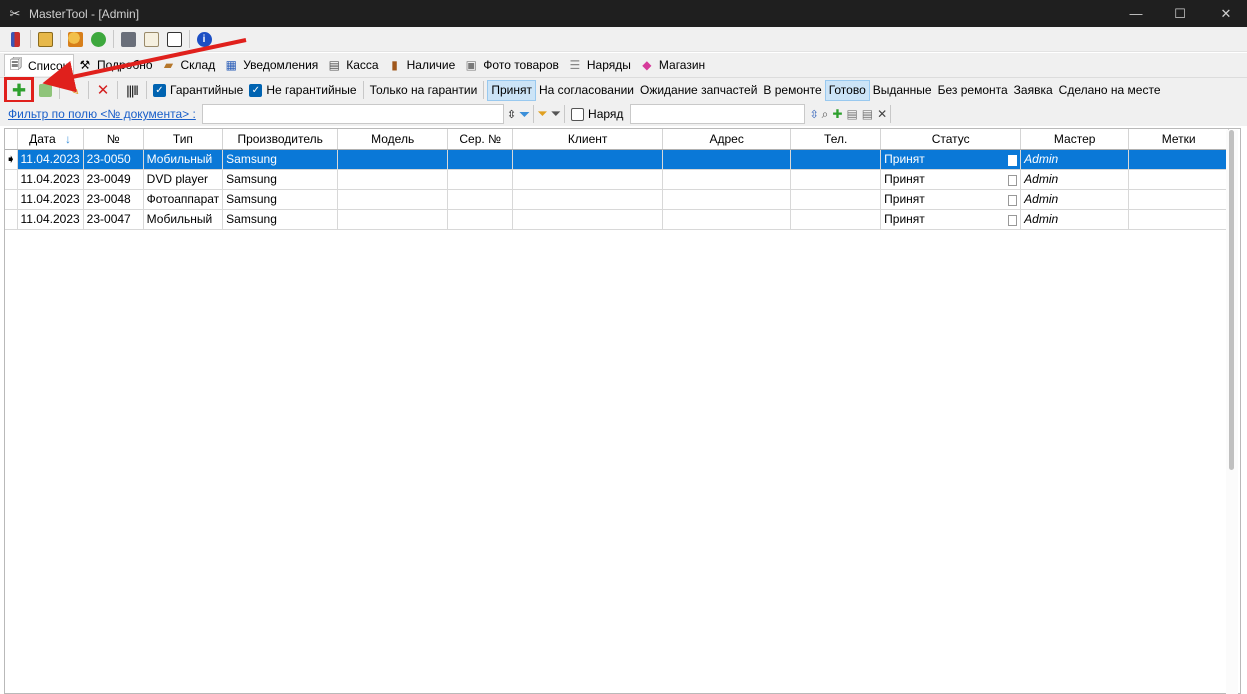  I want to click on copy-button, so click(45, 90).